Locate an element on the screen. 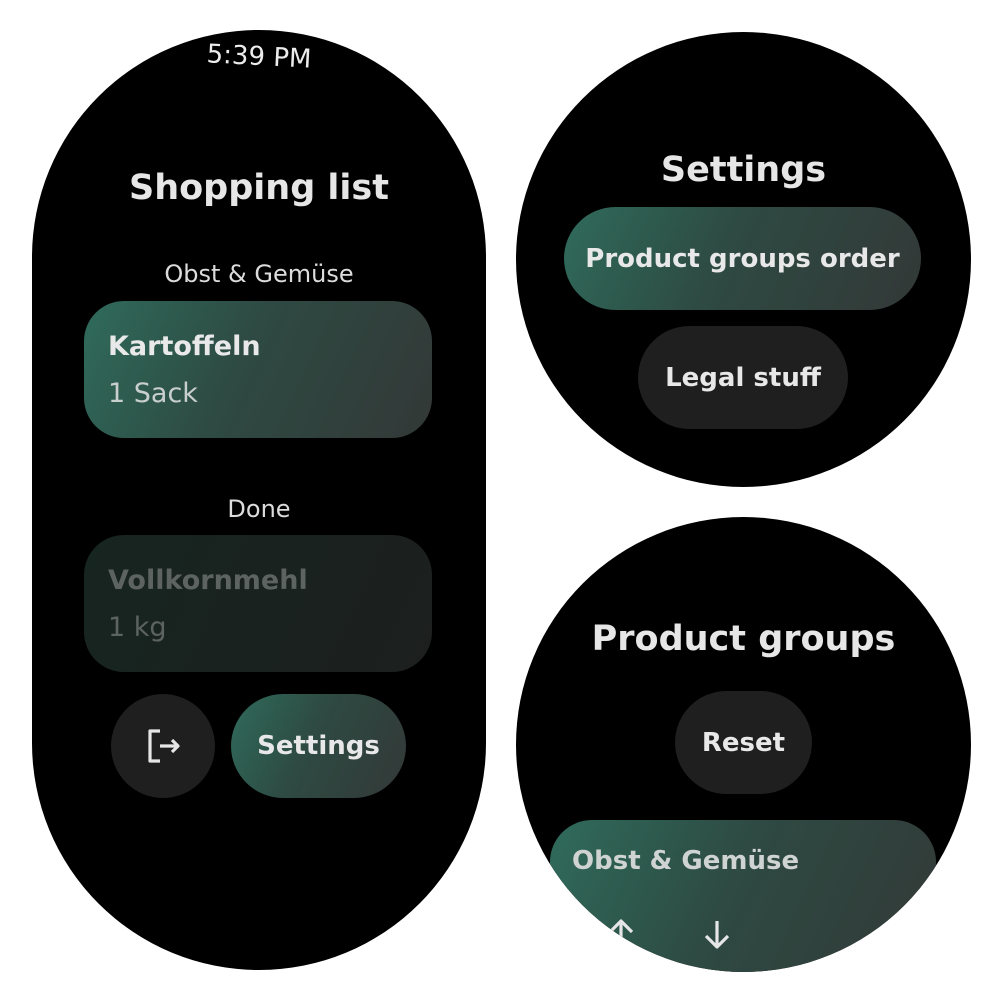 This screenshot has width=1000, height=1000. list-item-active: Kartoffeln 1 Sack is located at coordinates (258, 369).